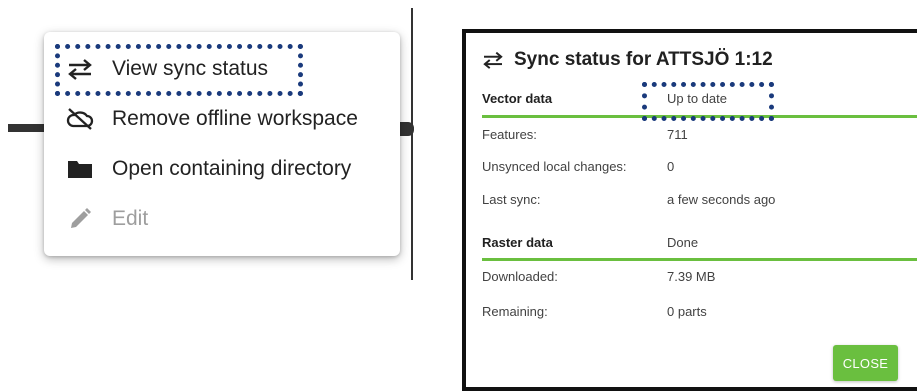 This screenshot has width=917, height=391. I want to click on row-key: Last sync:, so click(511, 199).